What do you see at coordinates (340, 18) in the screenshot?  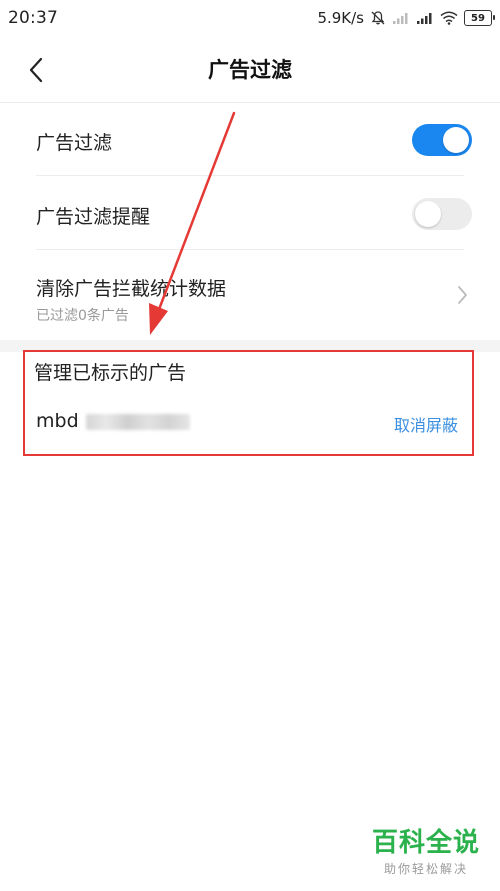 I see `network-speed: 5.9K/s` at bounding box center [340, 18].